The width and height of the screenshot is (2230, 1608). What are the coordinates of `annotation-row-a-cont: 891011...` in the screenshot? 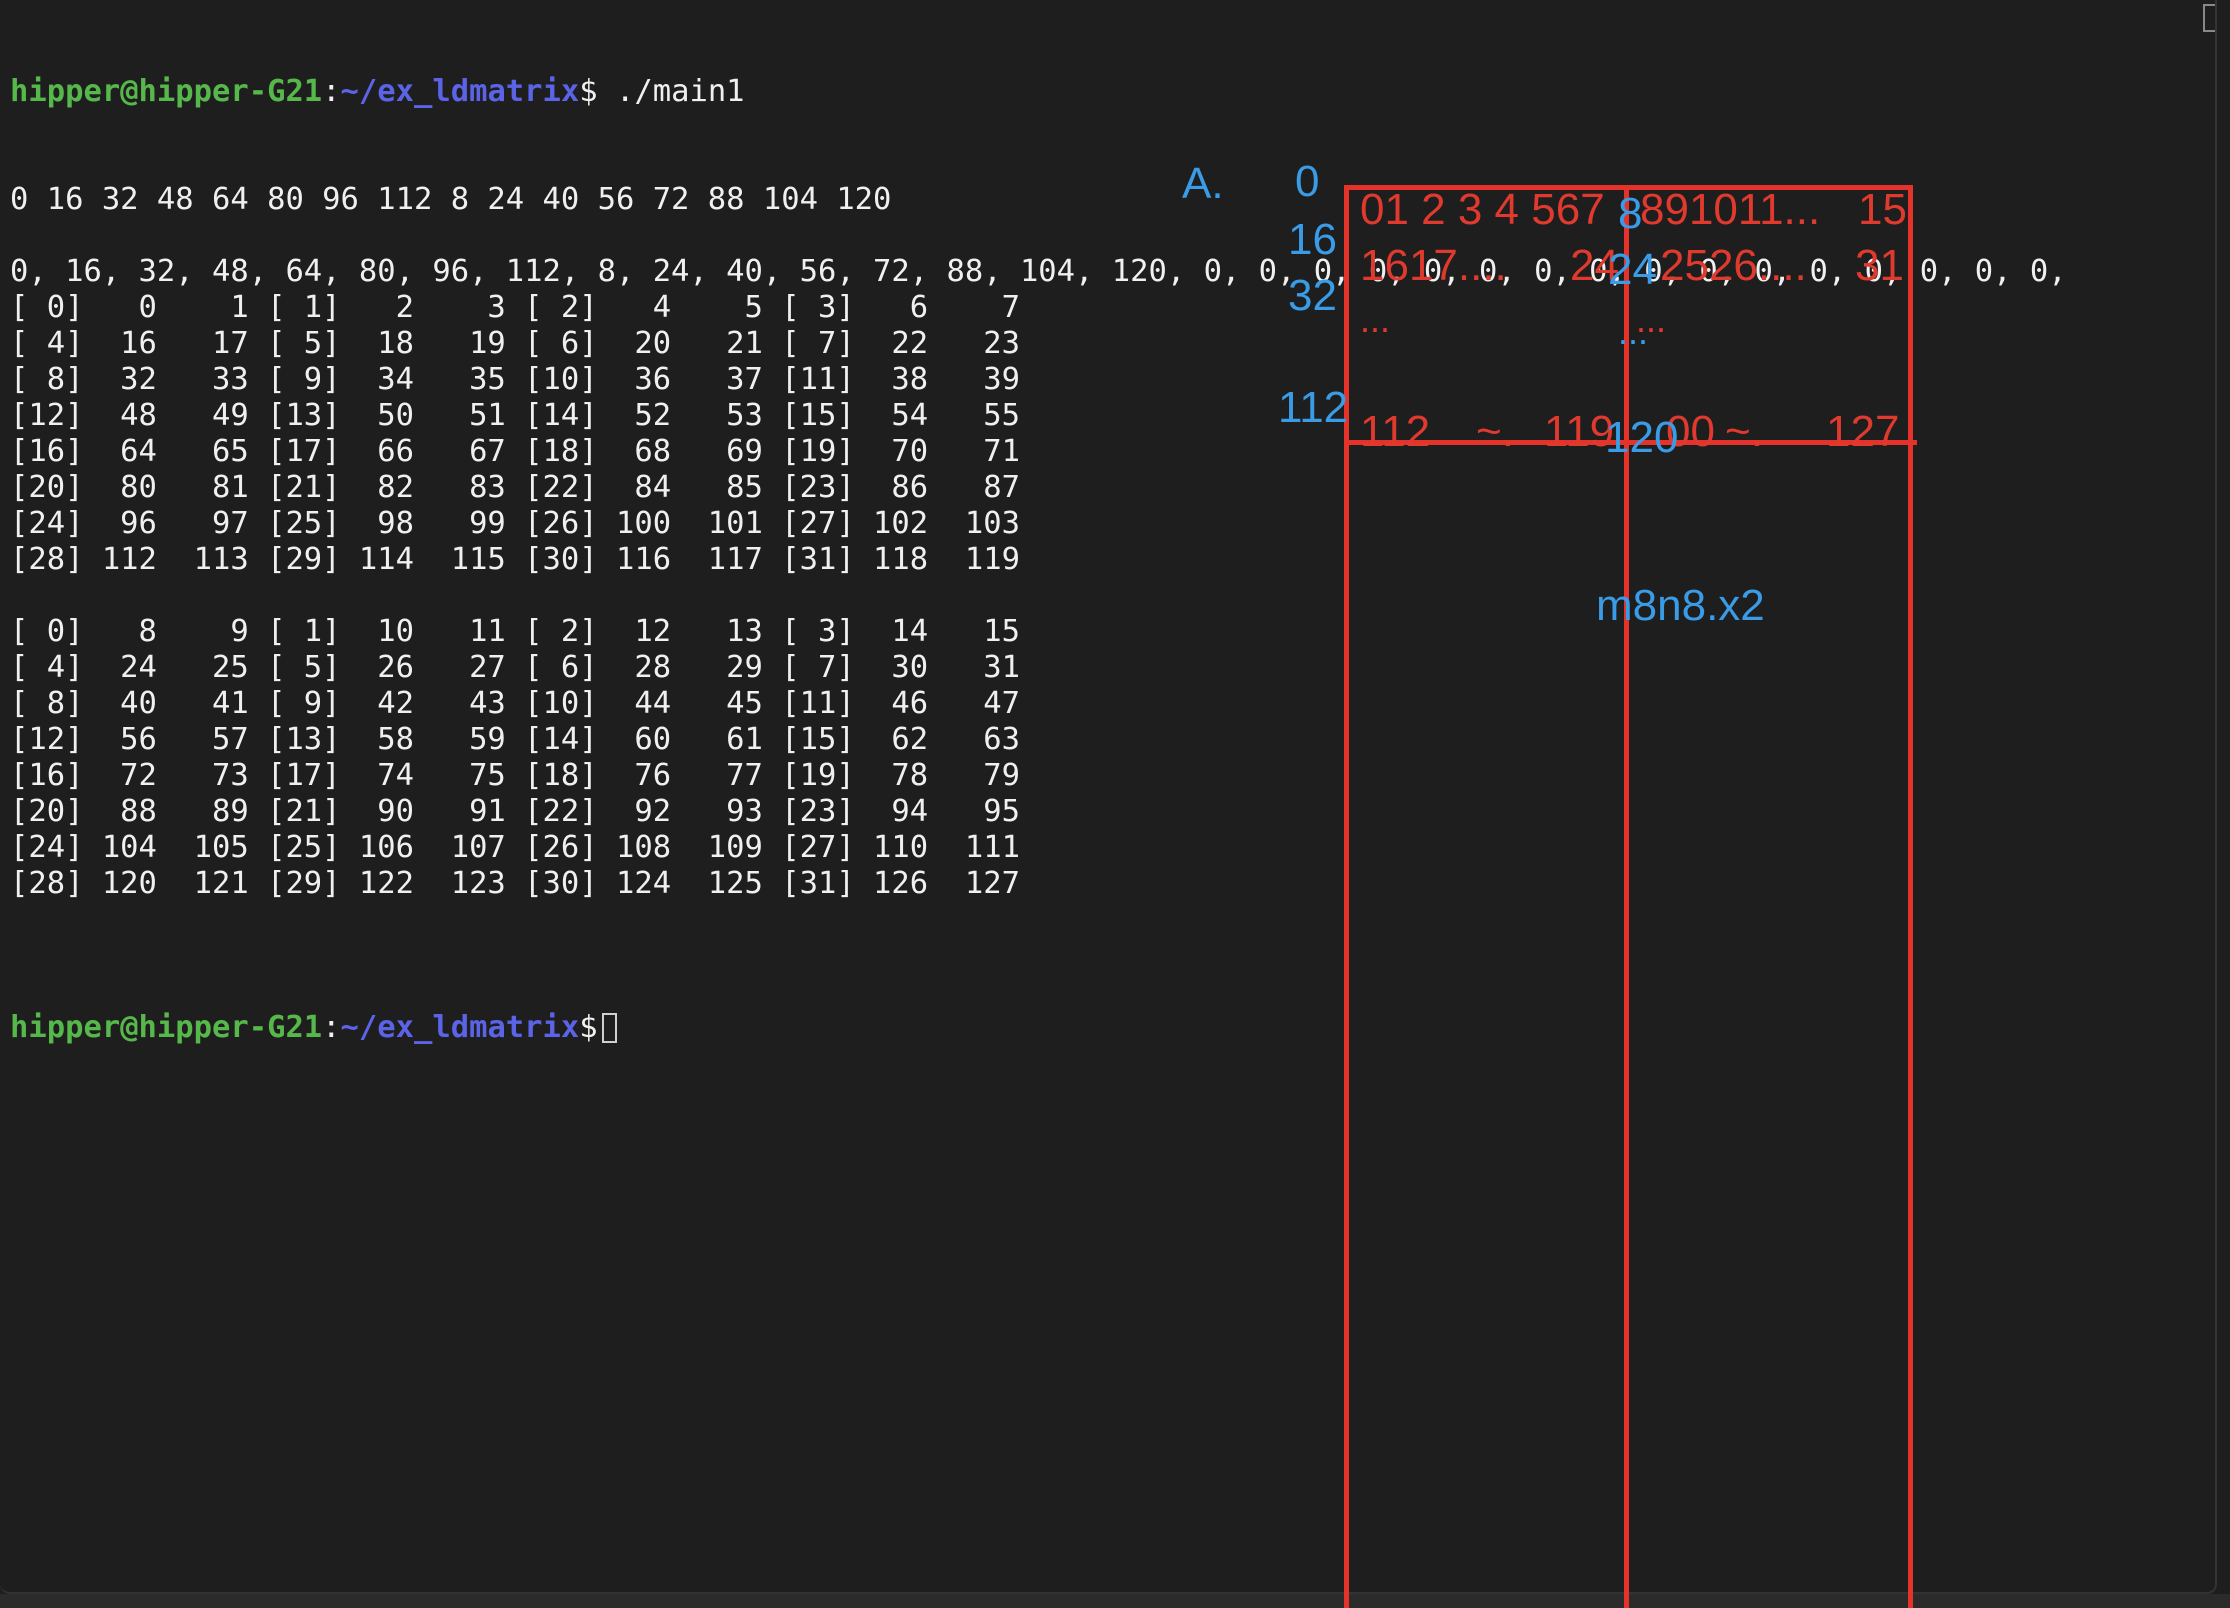 It's located at (1730, 209).